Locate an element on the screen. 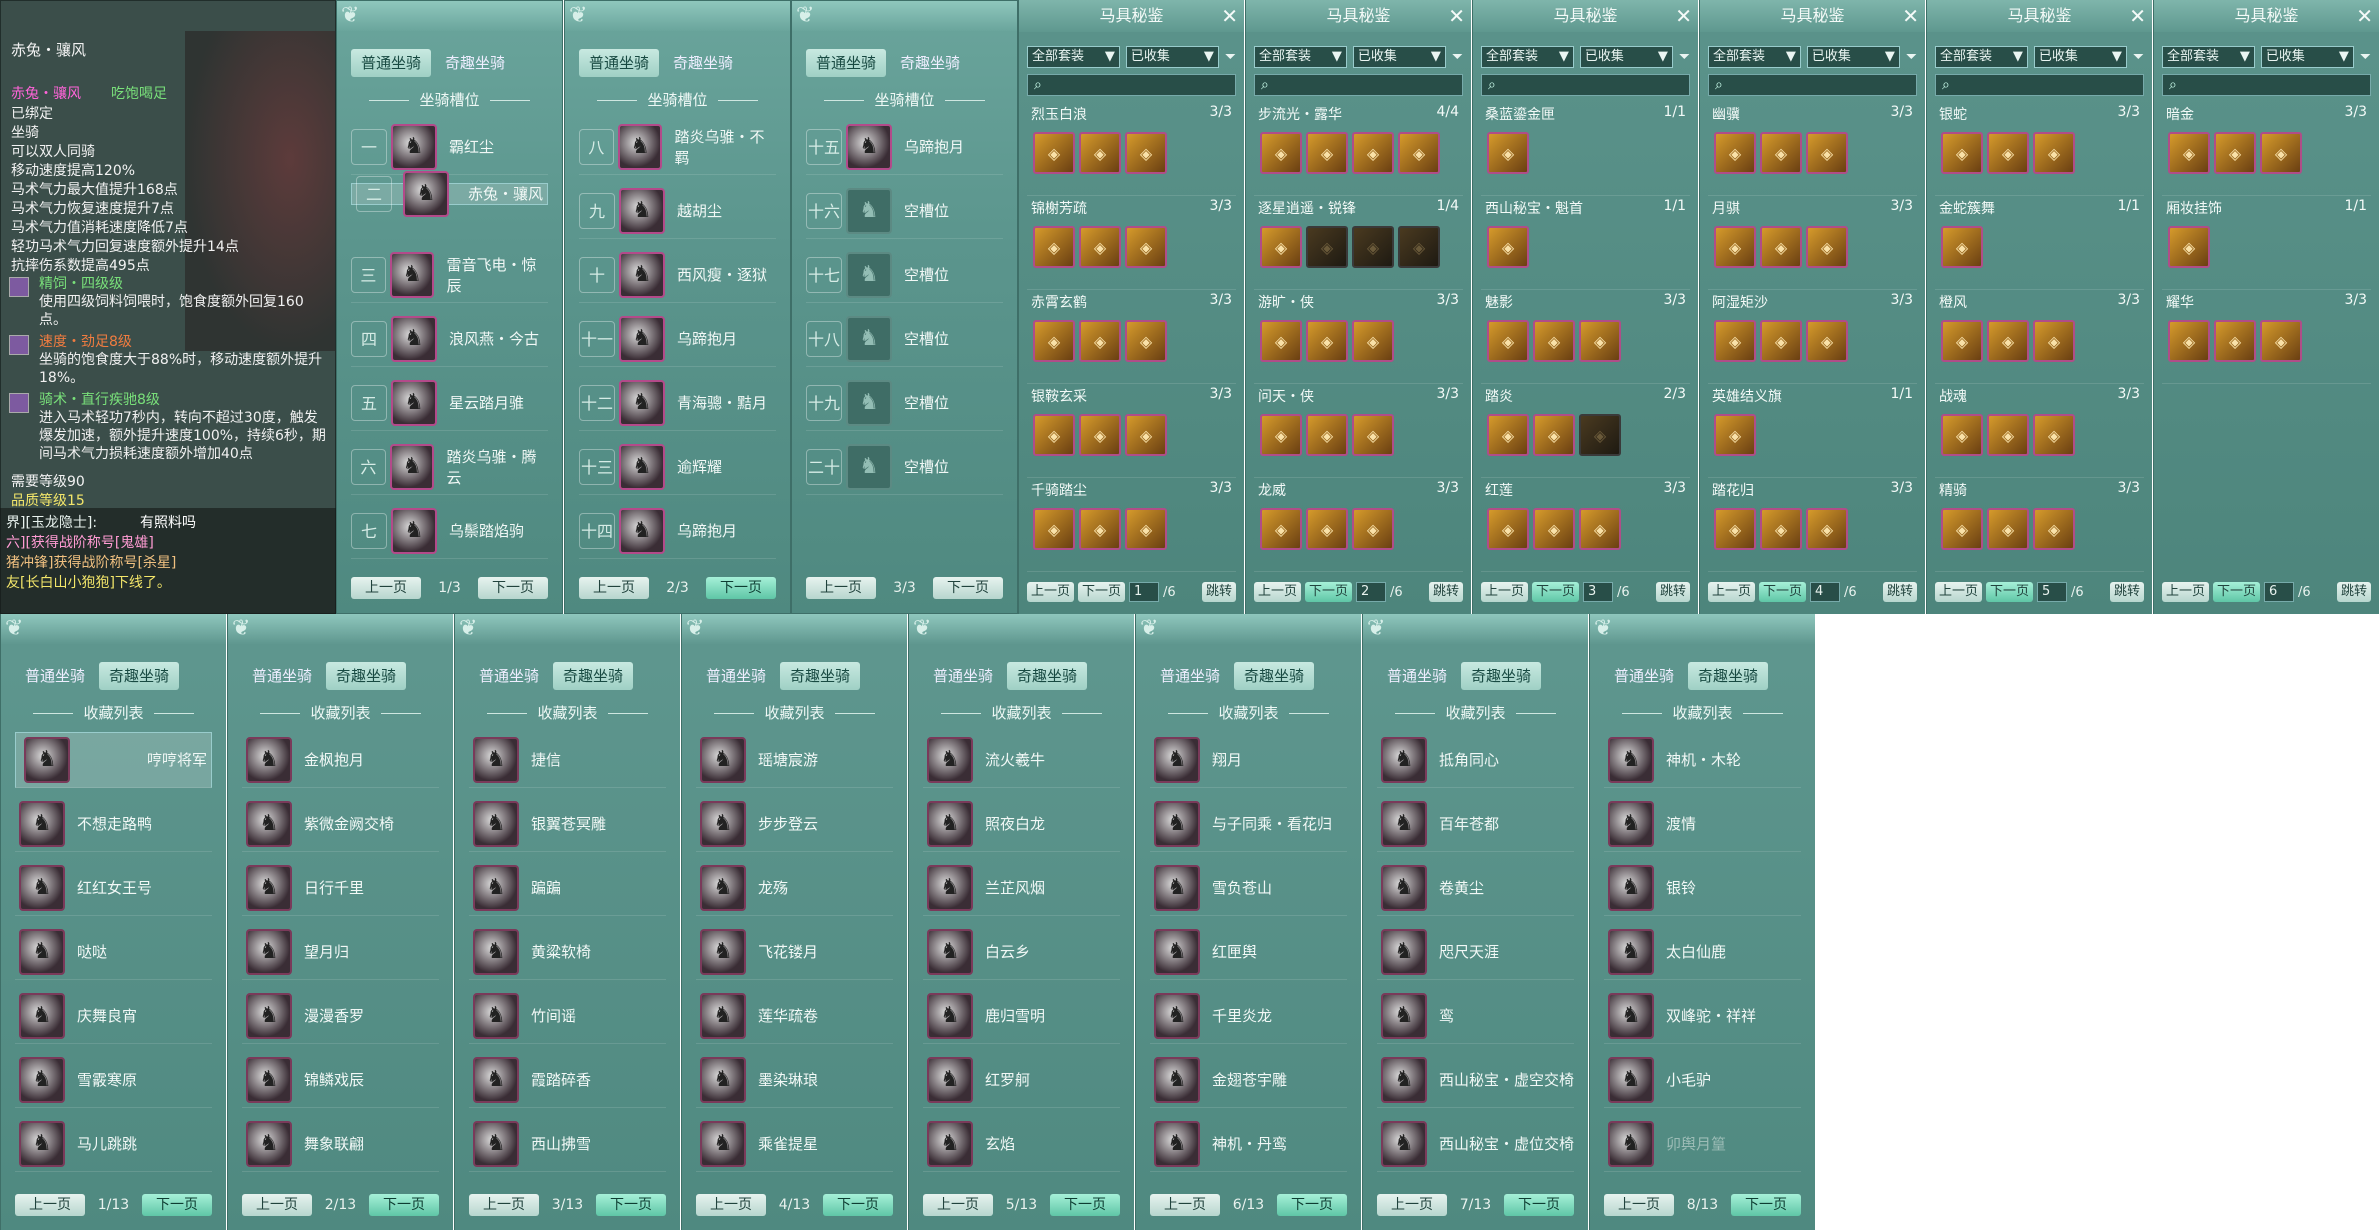 Image resolution: width=2380 pixels, height=1230 pixels. mount-slot-row: 十九 ♞ 空槽位 is located at coordinates (904, 403).